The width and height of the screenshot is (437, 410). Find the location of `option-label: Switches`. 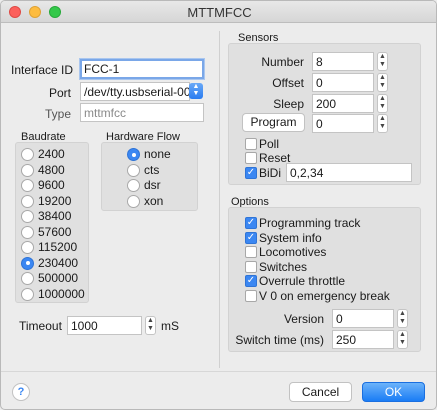

option-label: Switches is located at coordinates (283, 266).